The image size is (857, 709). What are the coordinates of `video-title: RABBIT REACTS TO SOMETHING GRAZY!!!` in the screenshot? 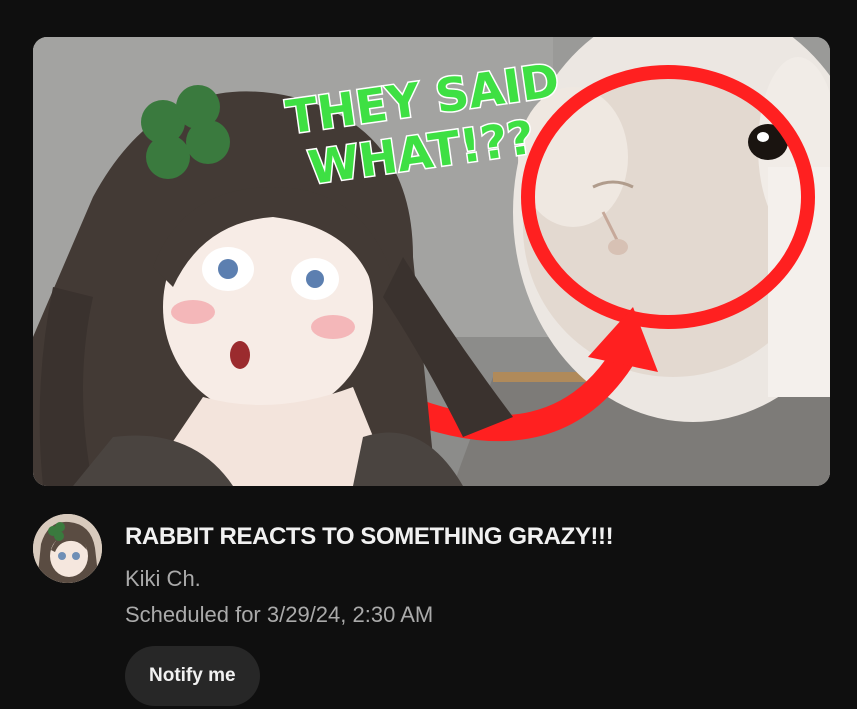 It's located at (465, 537).